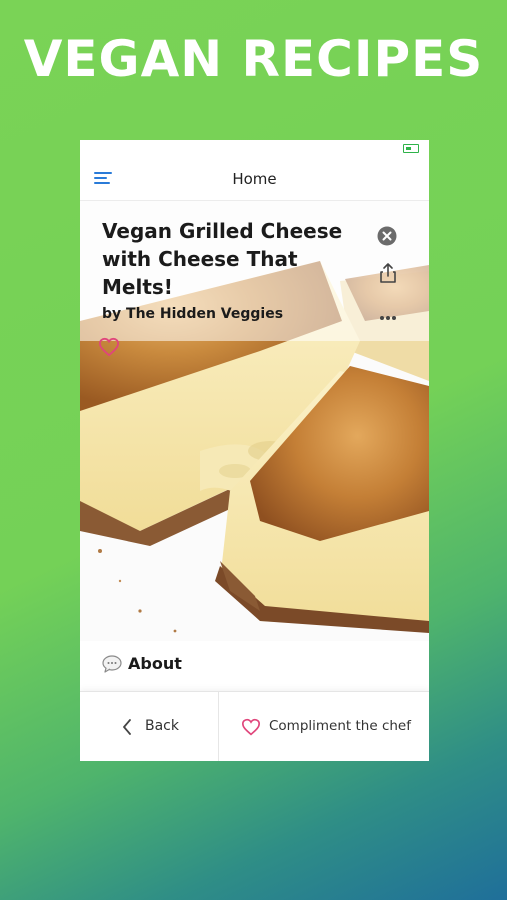 Image resolution: width=507 pixels, height=900 pixels. Describe the element at coordinates (254, 666) in the screenshot. I see `about-section: About` at that location.